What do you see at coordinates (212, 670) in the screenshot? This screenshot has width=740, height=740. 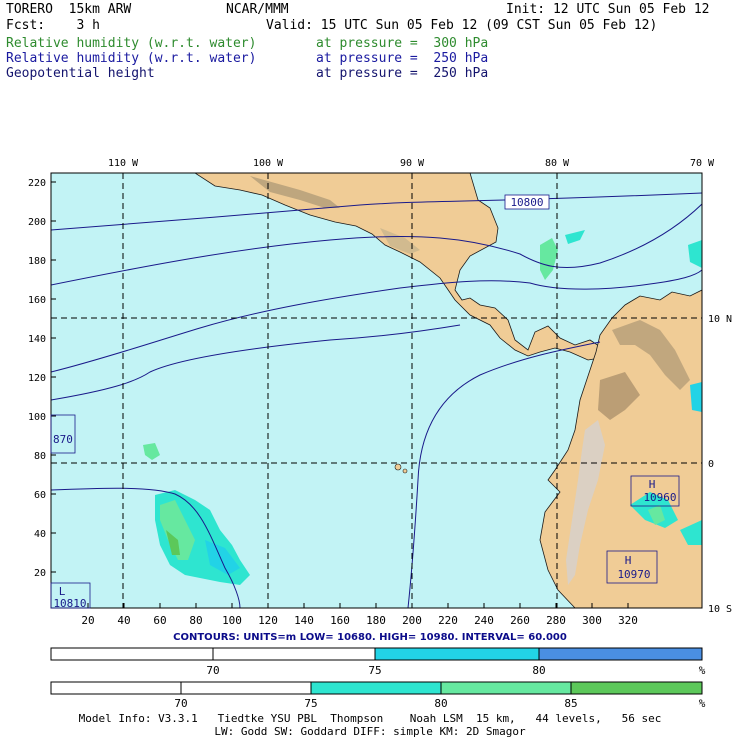 I see `colorbar-1-tick-70: 70` at bounding box center [212, 670].